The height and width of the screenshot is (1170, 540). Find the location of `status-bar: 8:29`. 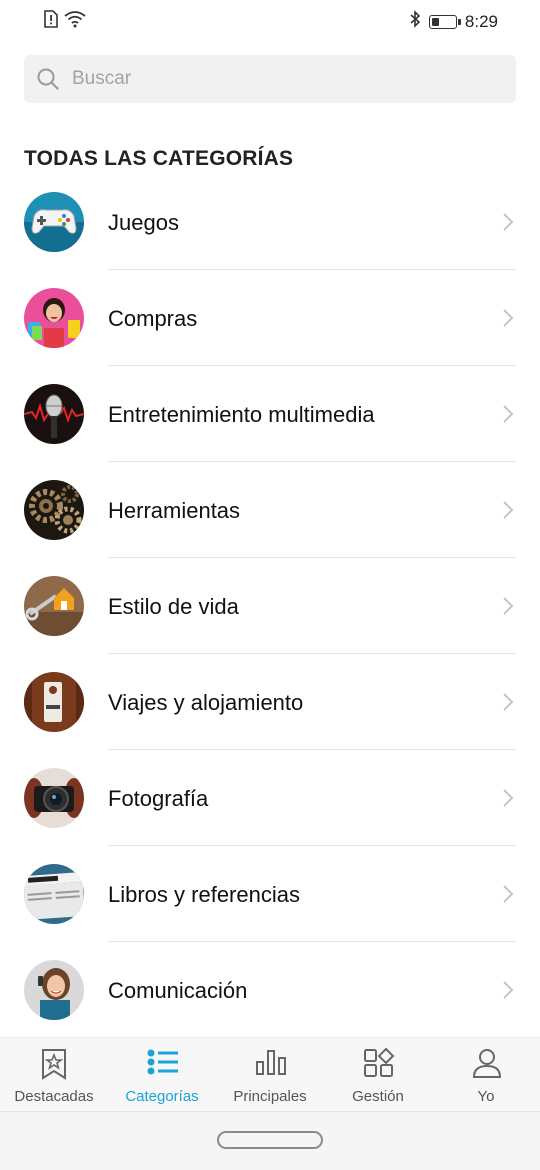

status-bar: 8:29 is located at coordinates (270, 21).